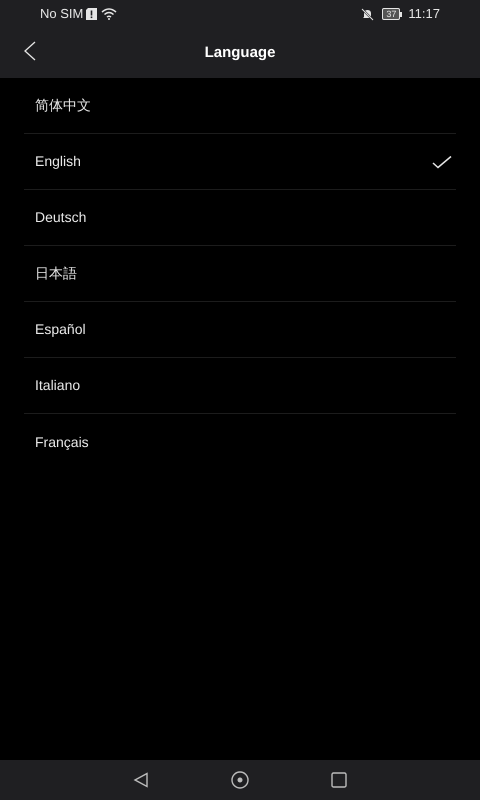  What do you see at coordinates (240, 218) in the screenshot?
I see `language-option: Deutsch` at bounding box center [240, 218].